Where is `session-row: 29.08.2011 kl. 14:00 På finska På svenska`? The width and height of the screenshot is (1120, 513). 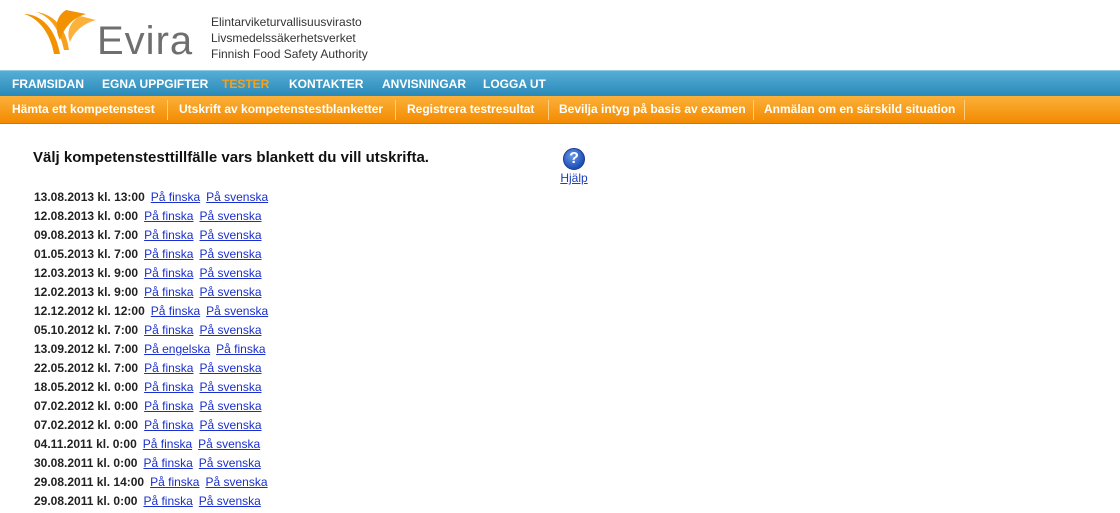
session-row: 29.08.2011 kl. 14:00 På finska På svenska is located at coordinates (151, 484).